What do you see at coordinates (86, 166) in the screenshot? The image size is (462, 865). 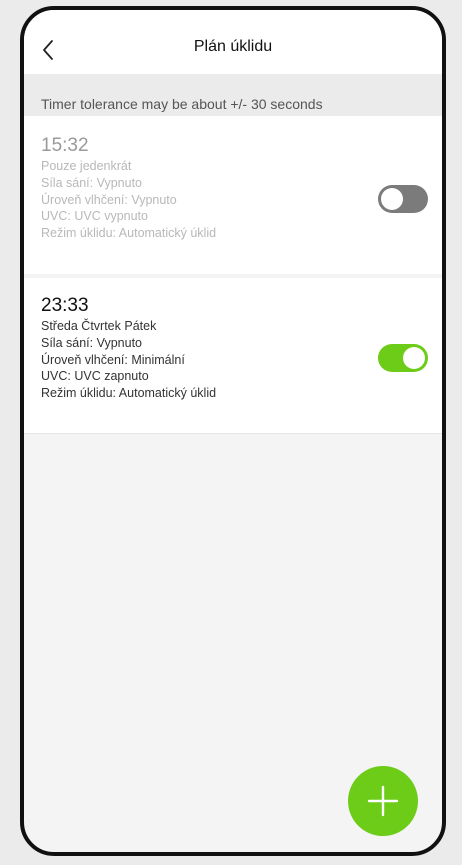 I see `schedule-repeat: Pouze jedenkrát` at bounding box center [86, 166].